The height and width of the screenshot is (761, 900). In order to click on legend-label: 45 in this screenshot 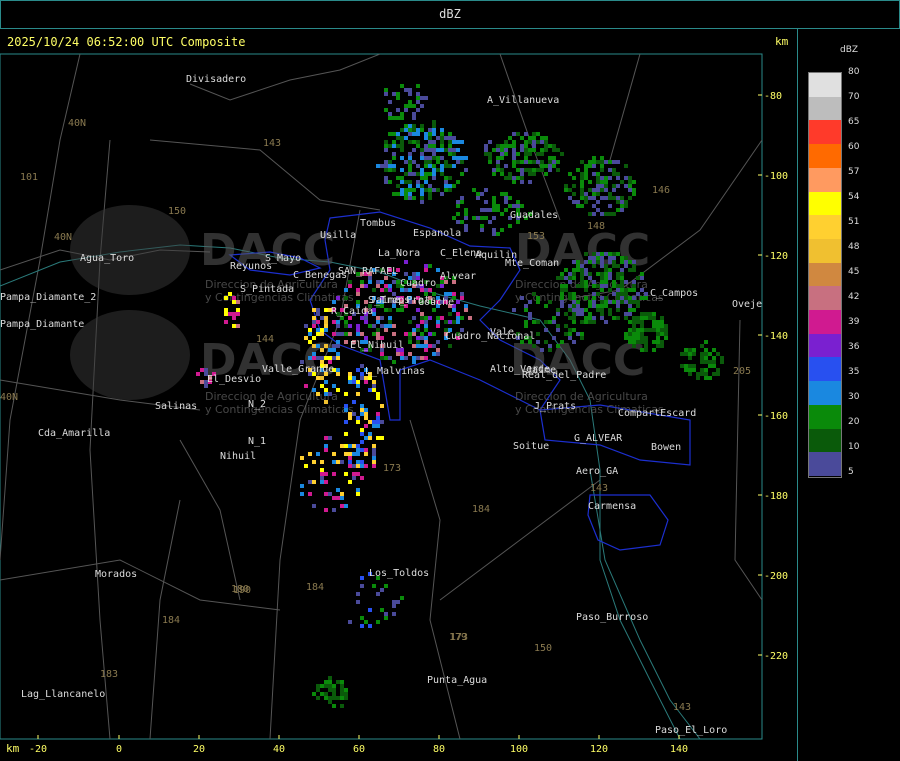, I will do `click(854, 272)`.